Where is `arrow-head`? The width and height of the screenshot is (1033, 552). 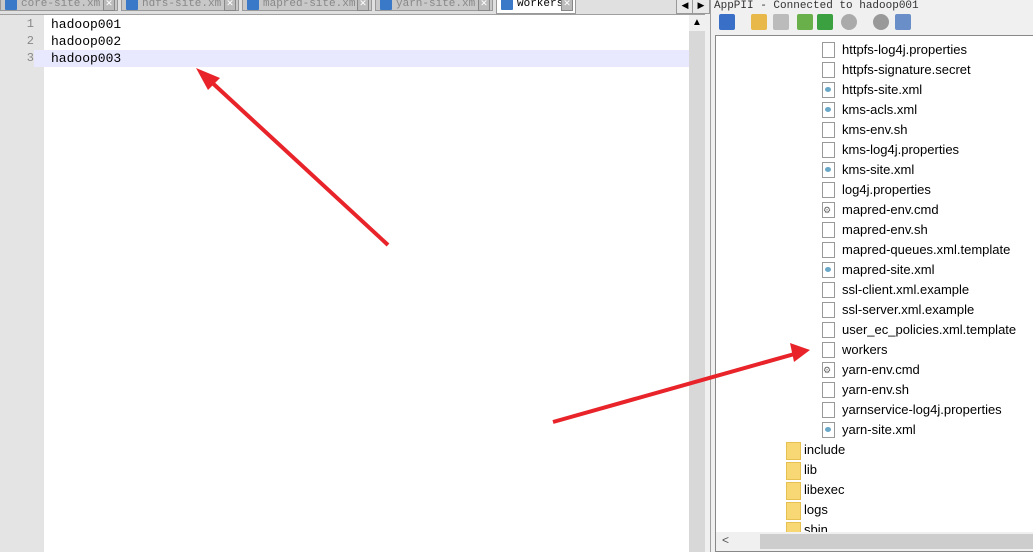
arrow-head is located at coordinates (800, 352).